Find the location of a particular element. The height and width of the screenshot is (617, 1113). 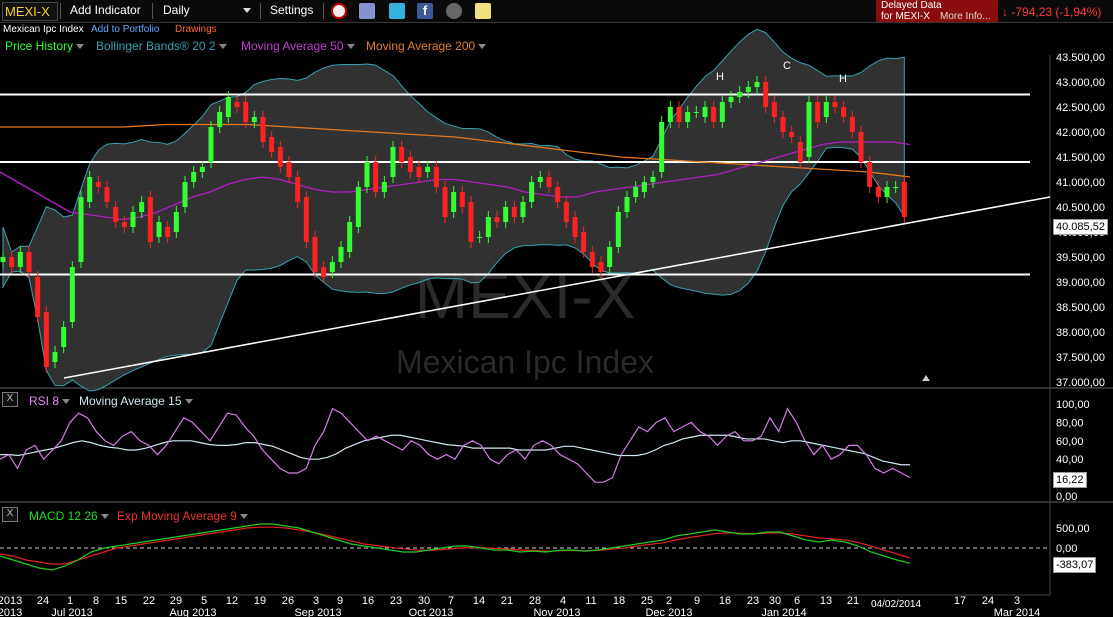

month-label: Nov 2013 is located at coordinates (556, 612).